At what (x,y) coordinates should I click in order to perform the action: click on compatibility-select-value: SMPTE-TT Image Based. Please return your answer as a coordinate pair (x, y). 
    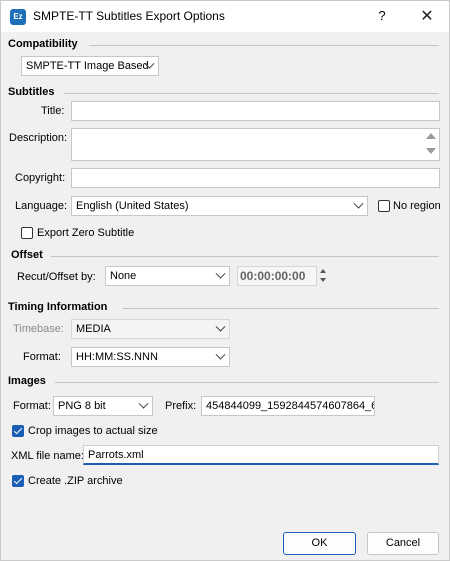
    Looking at the image, I should click on (87, 66).